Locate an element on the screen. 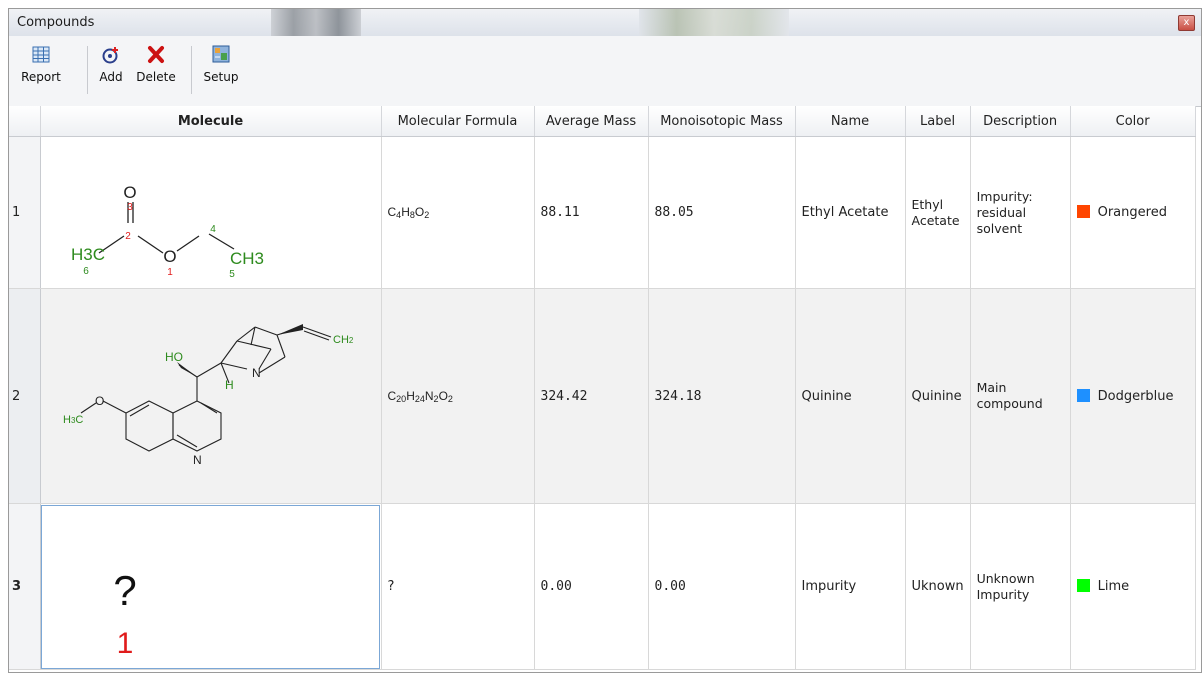  name-cell: Ethyl Acetate is located at coordinates (850, 212).